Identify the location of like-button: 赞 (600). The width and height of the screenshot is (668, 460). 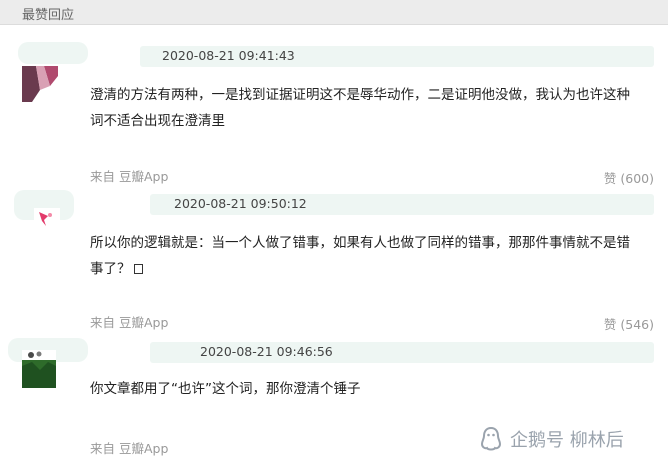
(629, 177).